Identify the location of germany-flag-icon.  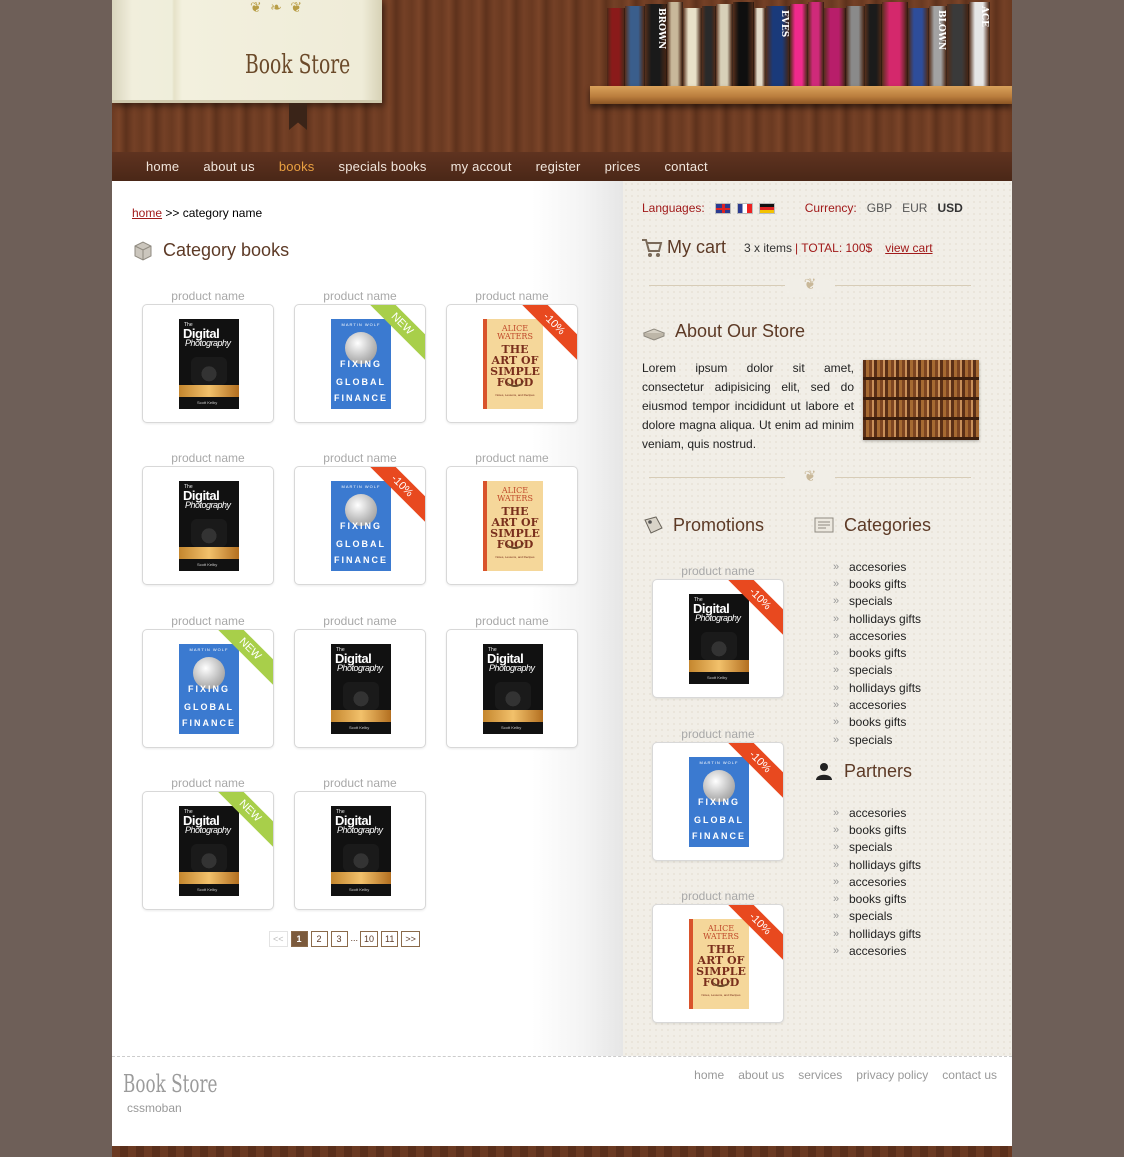
(766, 208).